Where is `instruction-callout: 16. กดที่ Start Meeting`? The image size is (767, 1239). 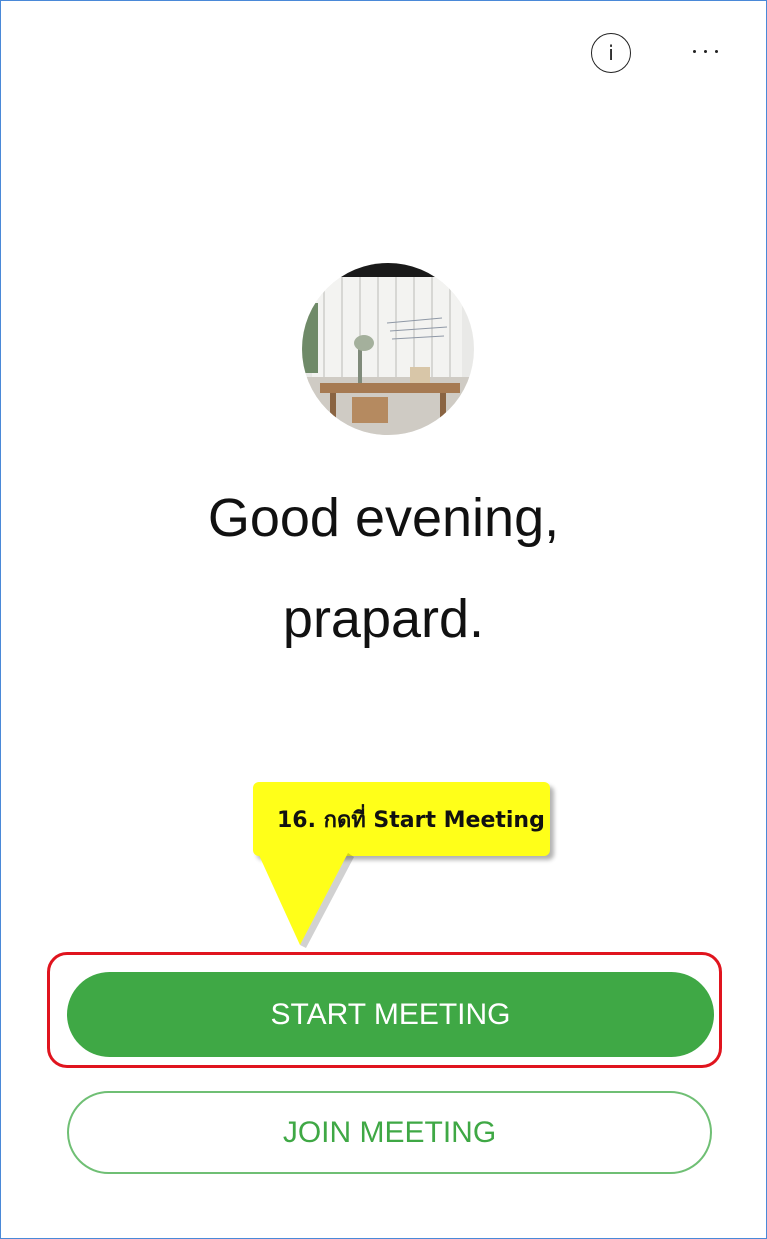 instruction-callout: 16. กดที่ Start Meeting is located at coordinates (401, 819).